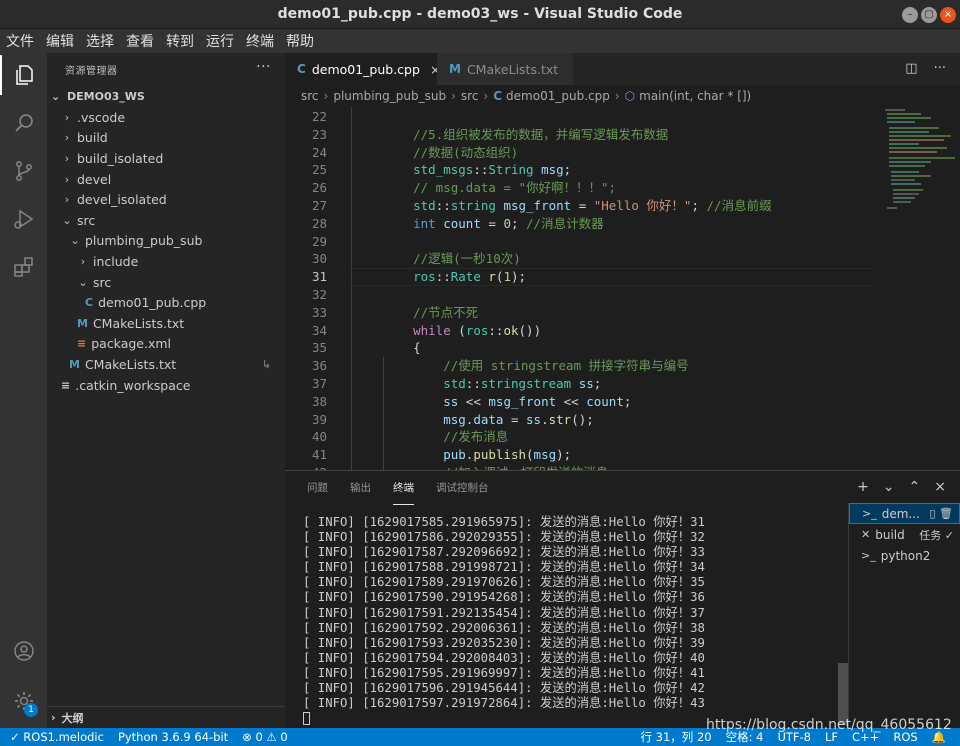 The height and width of the screenshot is (746, 960). What do you see at coordinates (904, 534) in the screenshot?
I see `terminal-item-build: ✕ build 任务 ✓` at bounding box center [904, 534].